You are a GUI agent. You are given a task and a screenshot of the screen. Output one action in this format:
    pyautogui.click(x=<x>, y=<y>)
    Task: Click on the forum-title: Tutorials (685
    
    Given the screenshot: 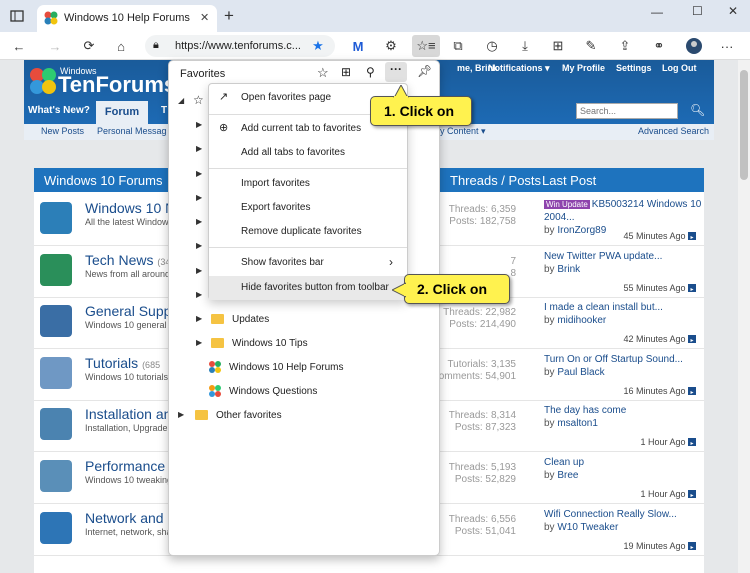 What is the action you would take?
    pyautogui.click(x=122, y=363)
    